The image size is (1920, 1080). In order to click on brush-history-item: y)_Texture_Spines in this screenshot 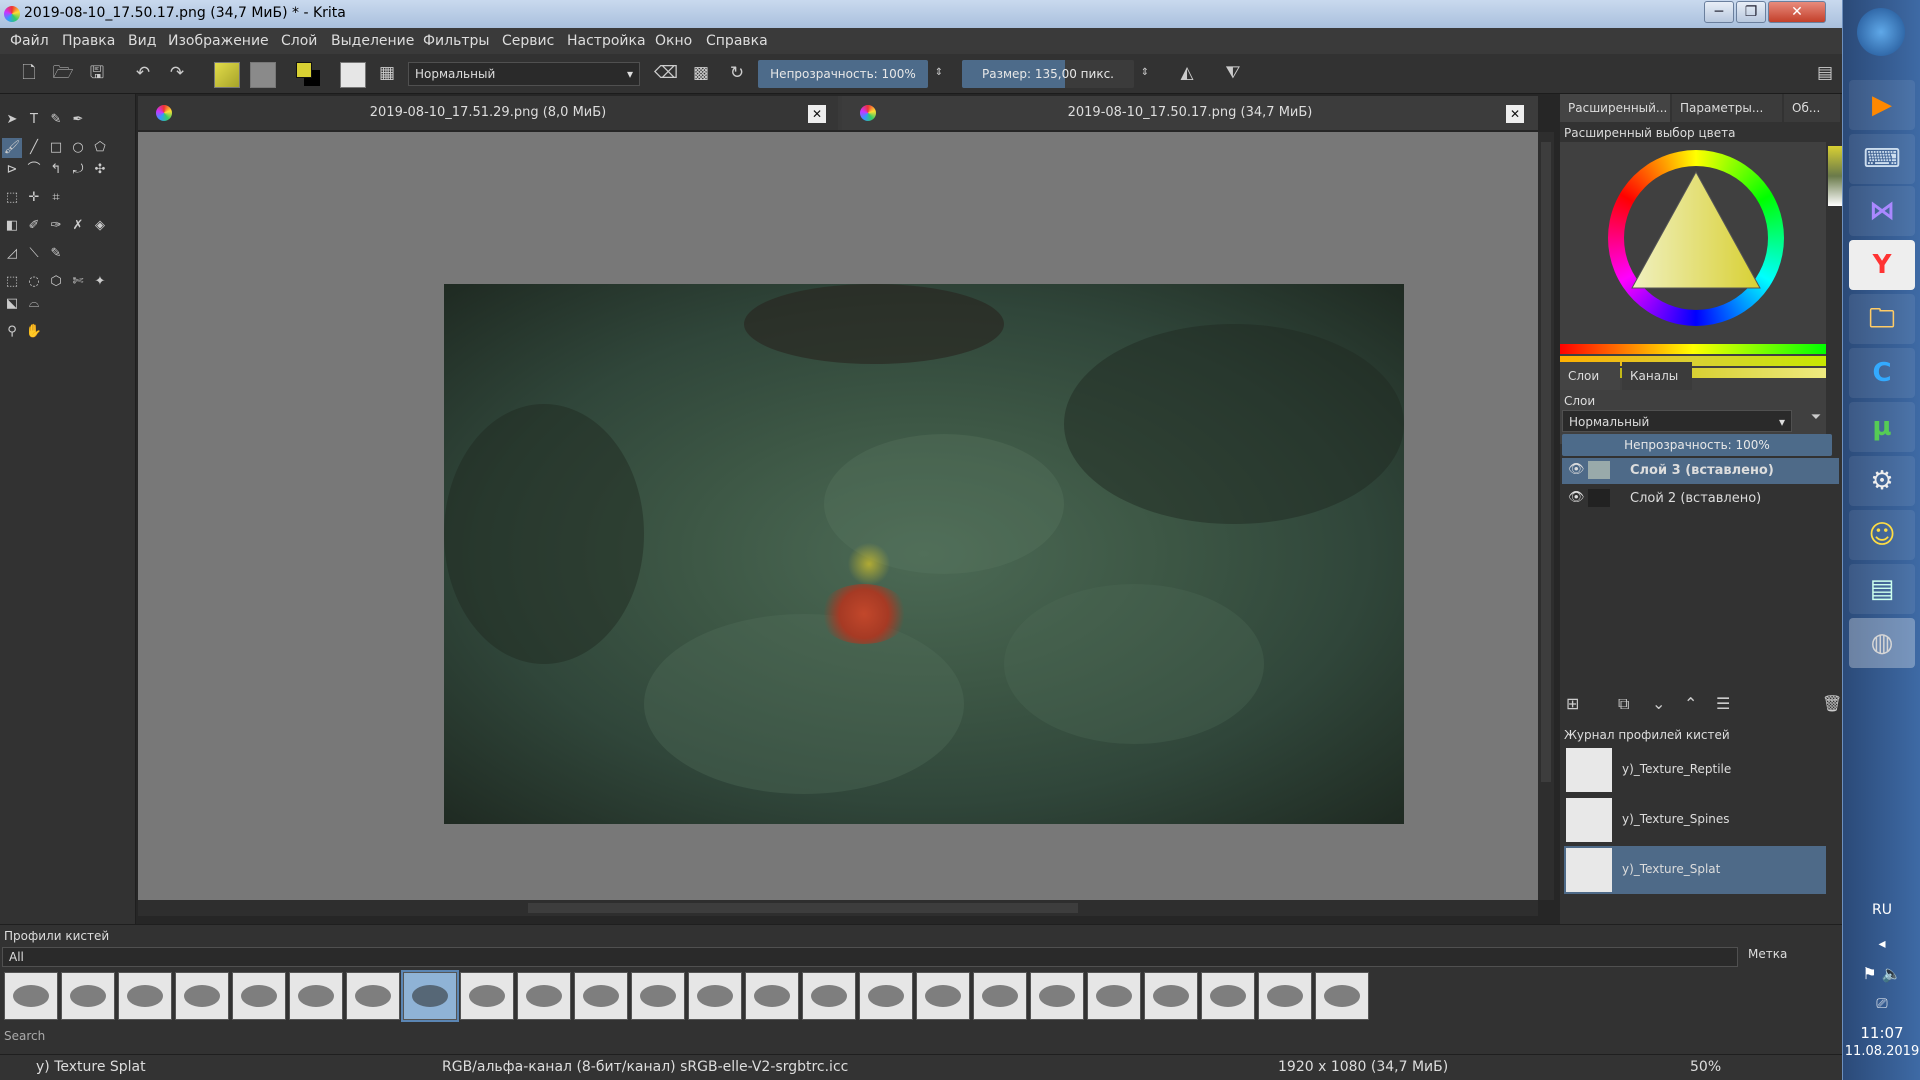, I will do `click(1695, 820)`.